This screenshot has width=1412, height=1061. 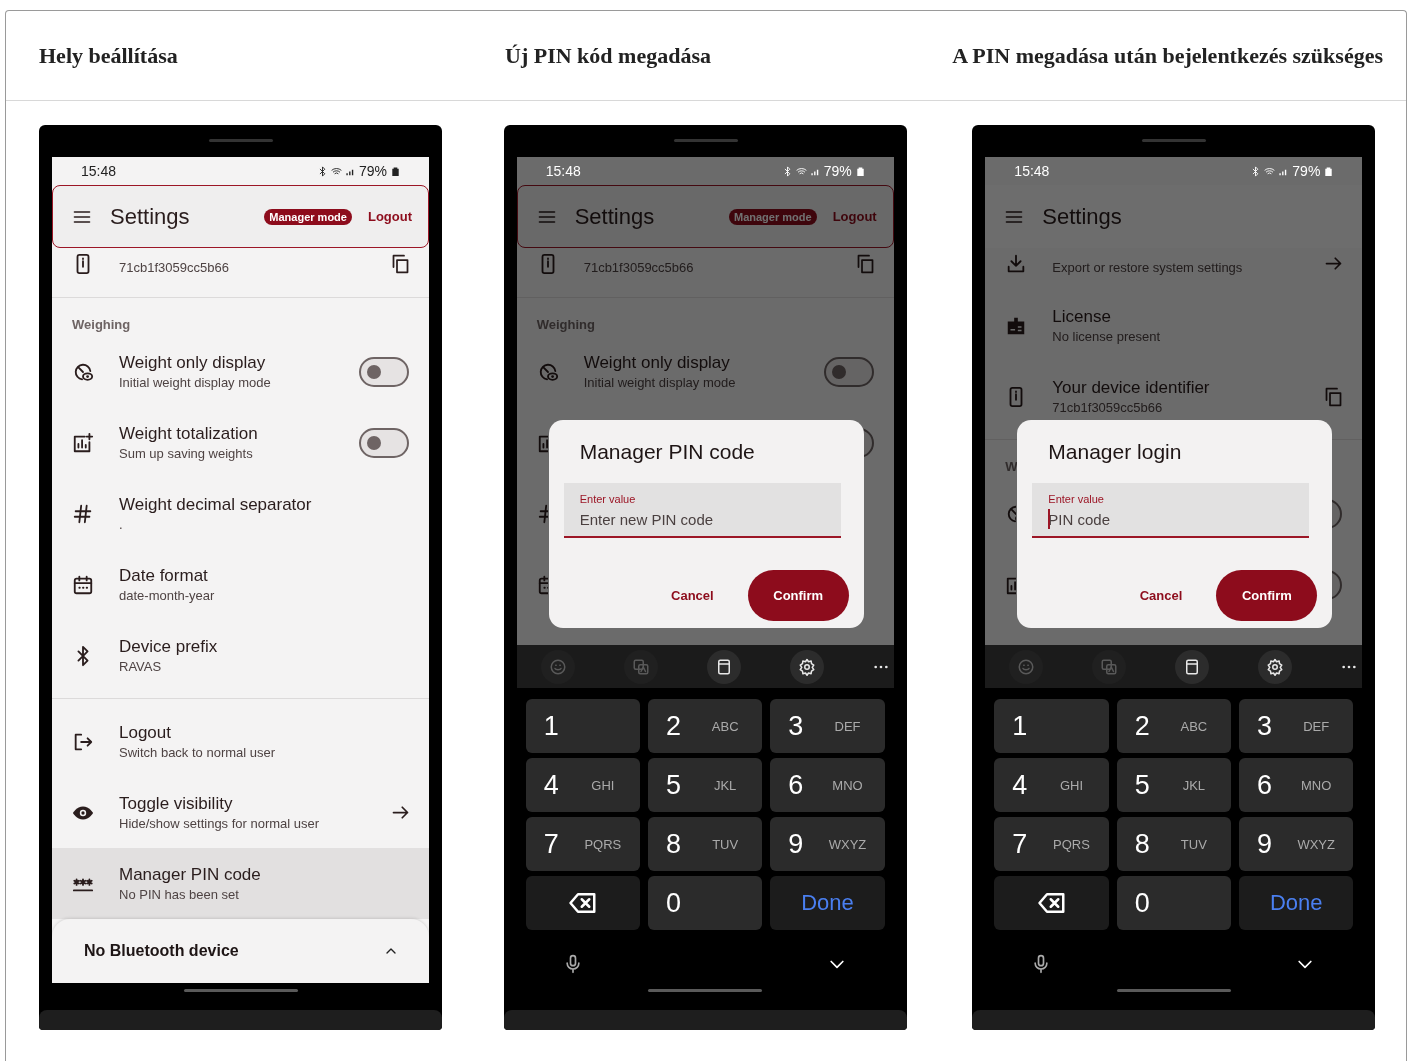 I want to click on row-subtitle: date-month-year, so click(x=167, y=595).